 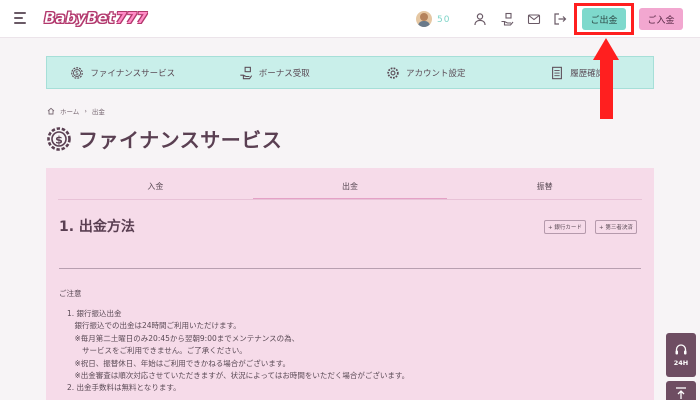 What do you see at coordinates (681, 393) in the screenshot?
I see `arrow-up-icon` at bounding box center [681, 393].